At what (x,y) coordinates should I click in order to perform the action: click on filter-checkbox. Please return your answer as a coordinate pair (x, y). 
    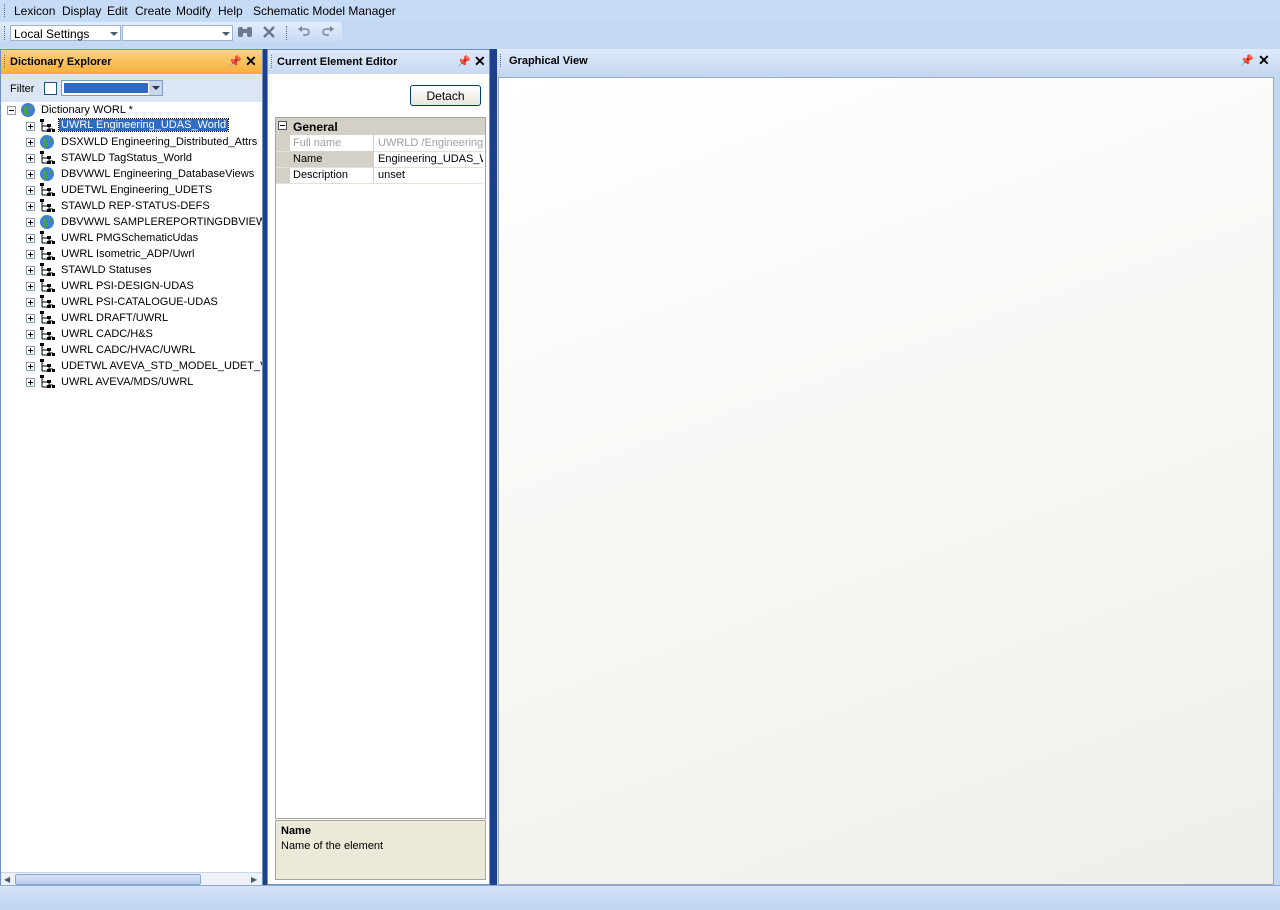
    Looking at the image, I should click on (50, 88).